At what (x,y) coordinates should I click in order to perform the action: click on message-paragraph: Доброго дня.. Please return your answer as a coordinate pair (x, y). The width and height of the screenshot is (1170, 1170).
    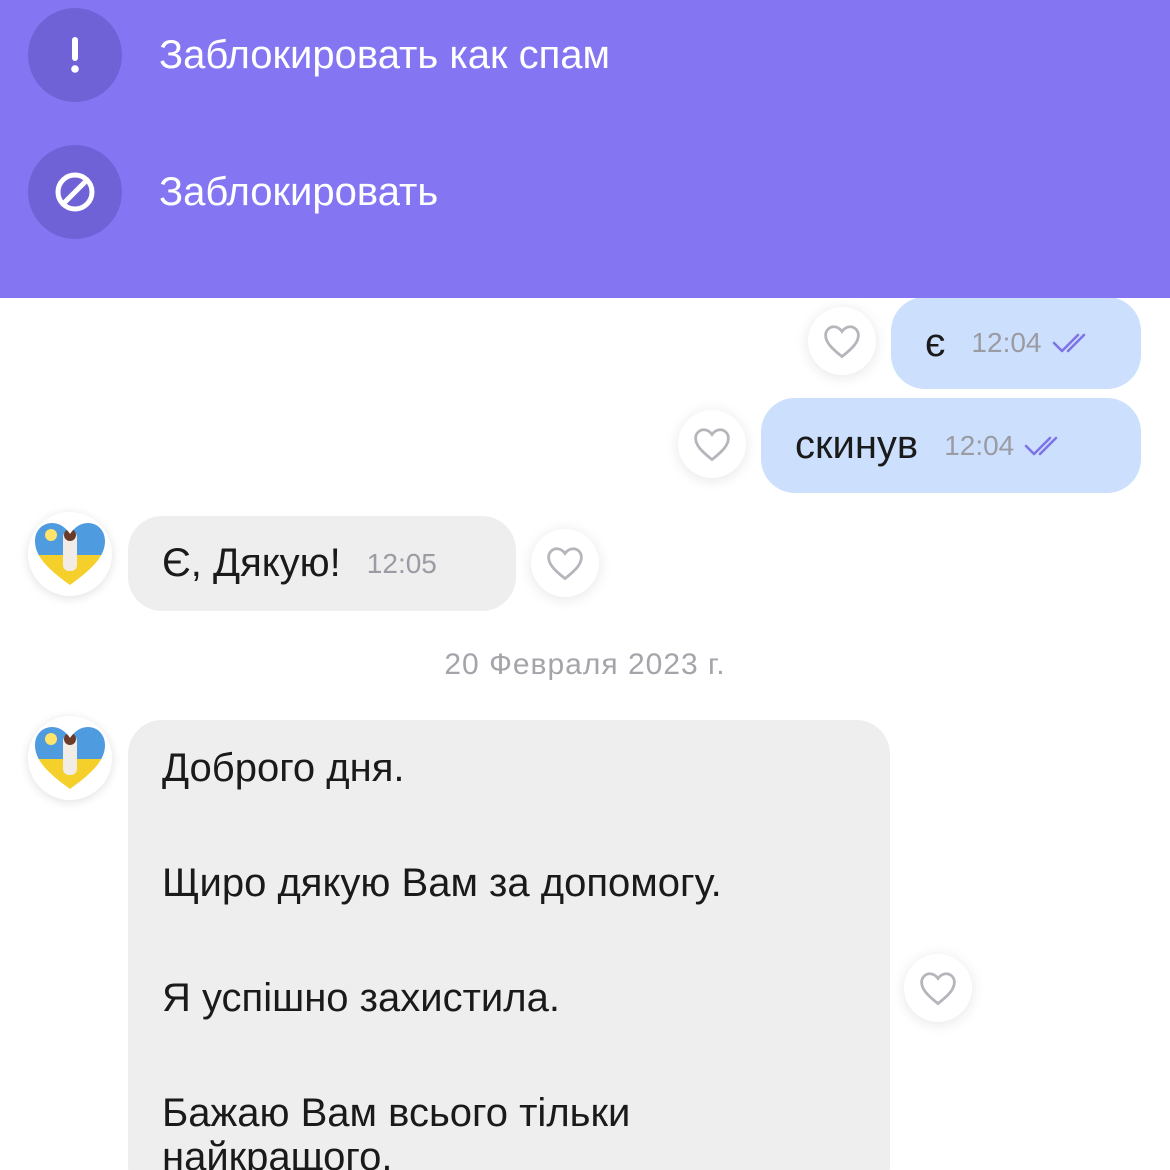
    Looking at the image, I should click on (283, 768).